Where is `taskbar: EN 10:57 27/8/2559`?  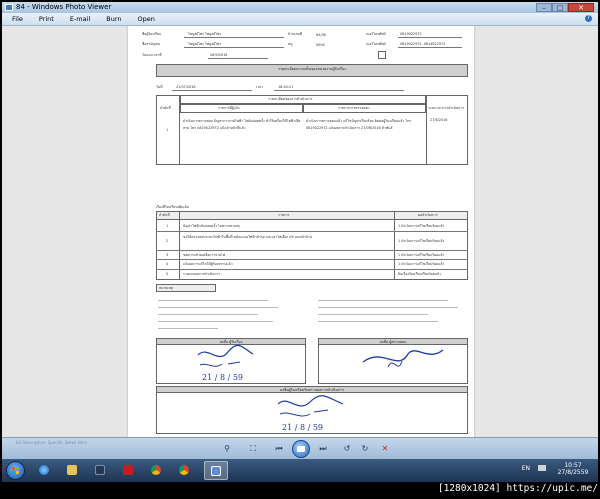 taskbar: EN 10:57 27/8/2559 is located at coordinates (300, 470).